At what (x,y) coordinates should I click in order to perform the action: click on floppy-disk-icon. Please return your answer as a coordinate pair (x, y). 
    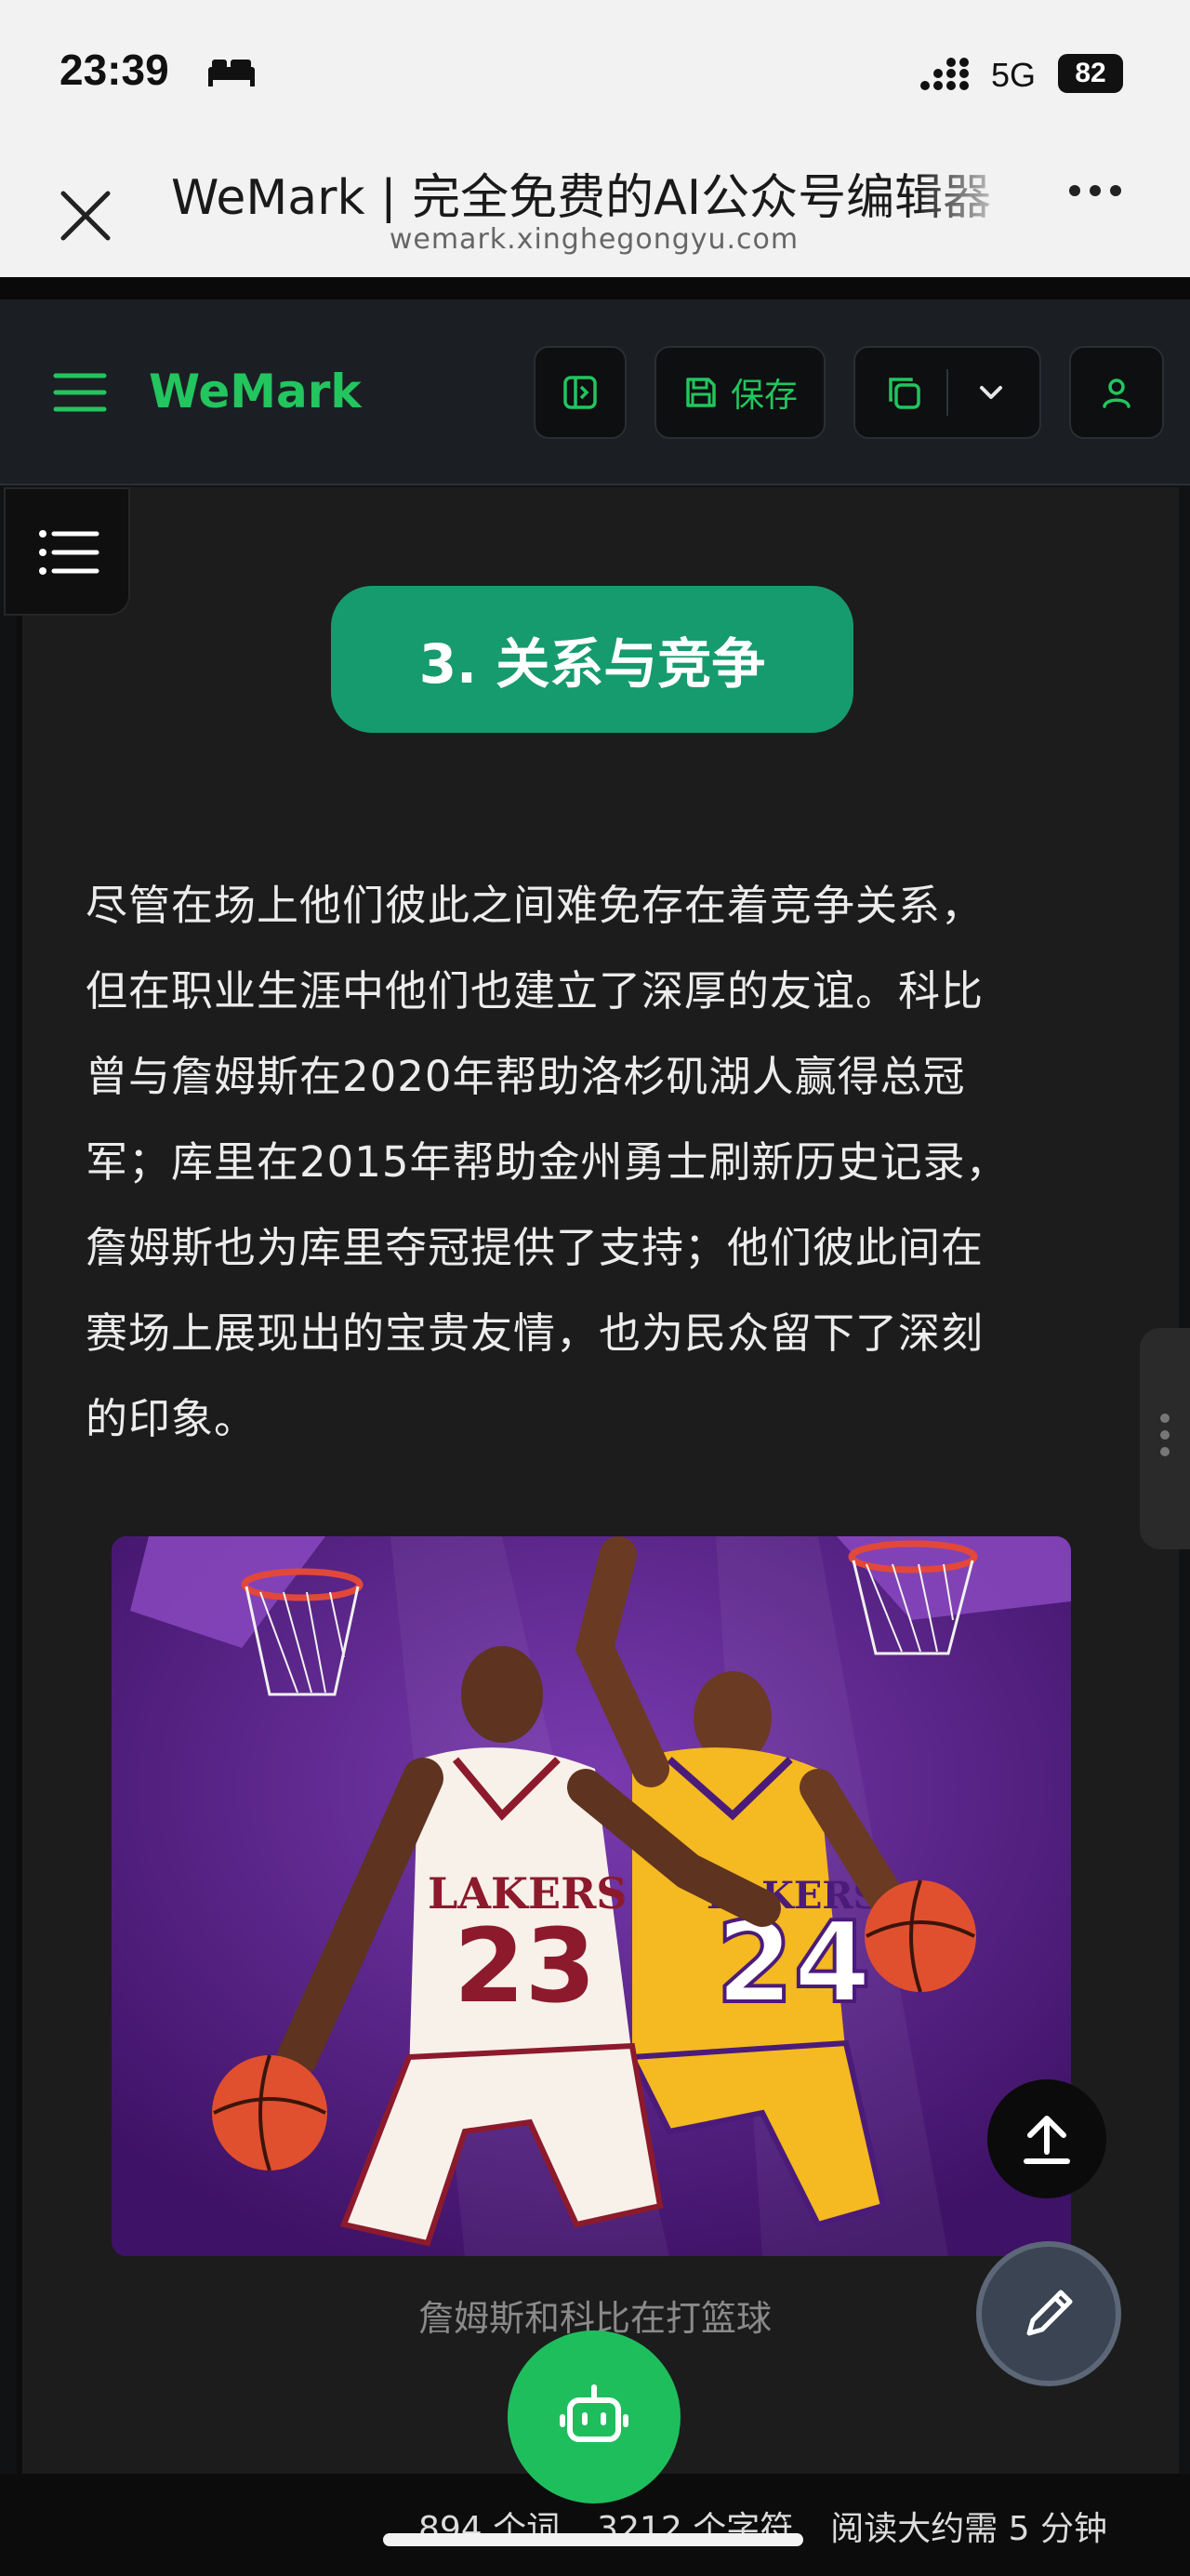
    Looking at the image, I should click on (701, 392).